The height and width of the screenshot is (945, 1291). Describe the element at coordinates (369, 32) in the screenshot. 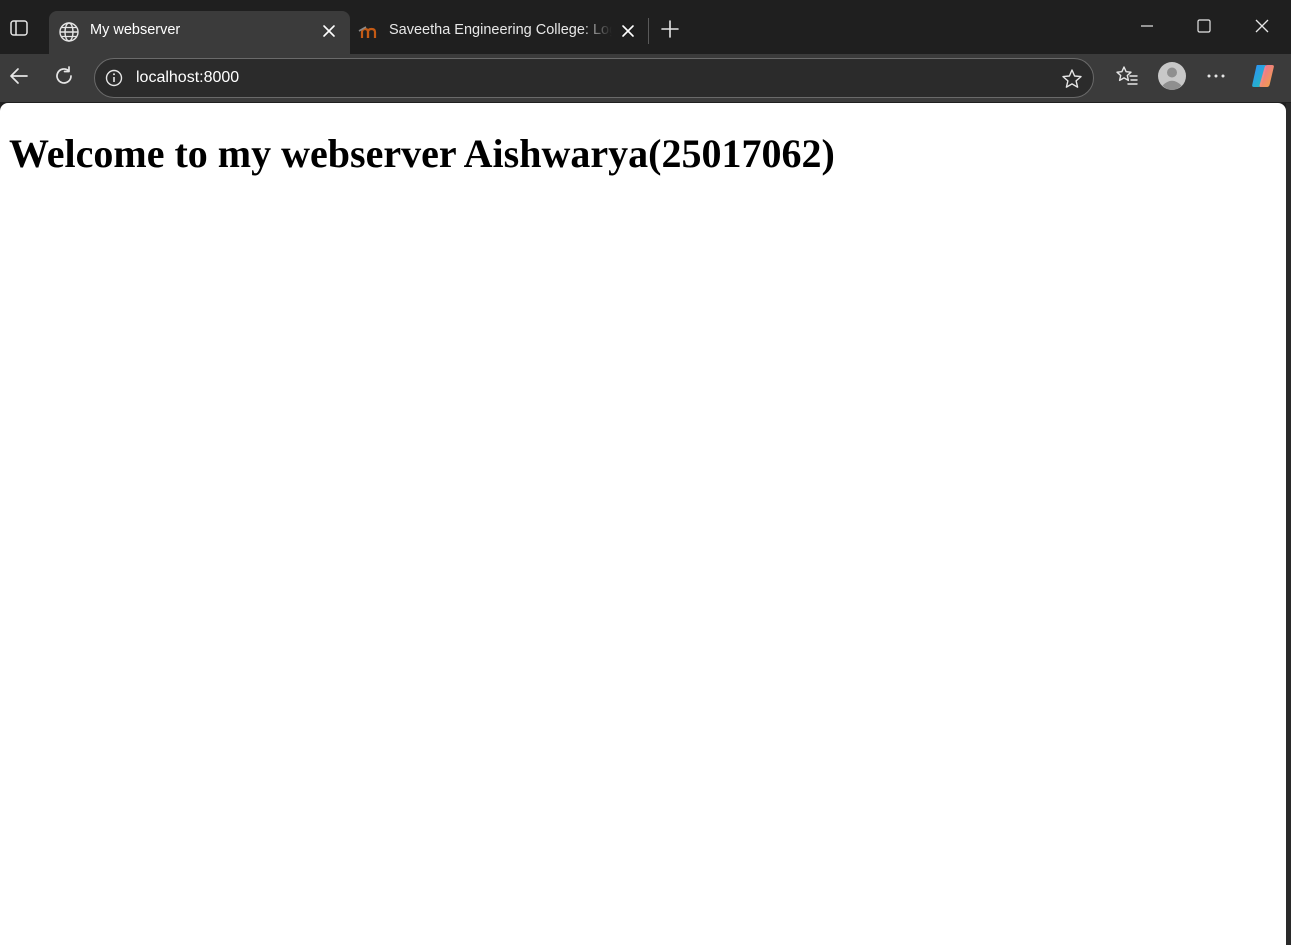

I see `moodle-icon` at that location.